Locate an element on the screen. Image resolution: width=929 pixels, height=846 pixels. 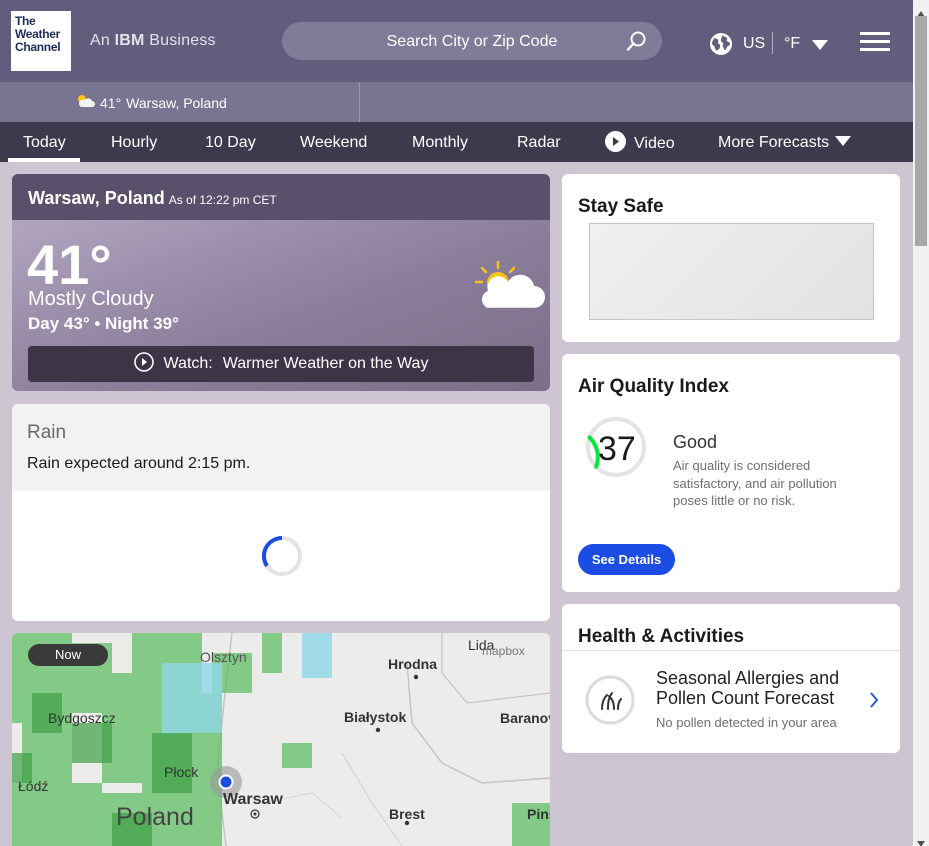
ad-placeholder is located at coordinates (731, 271).